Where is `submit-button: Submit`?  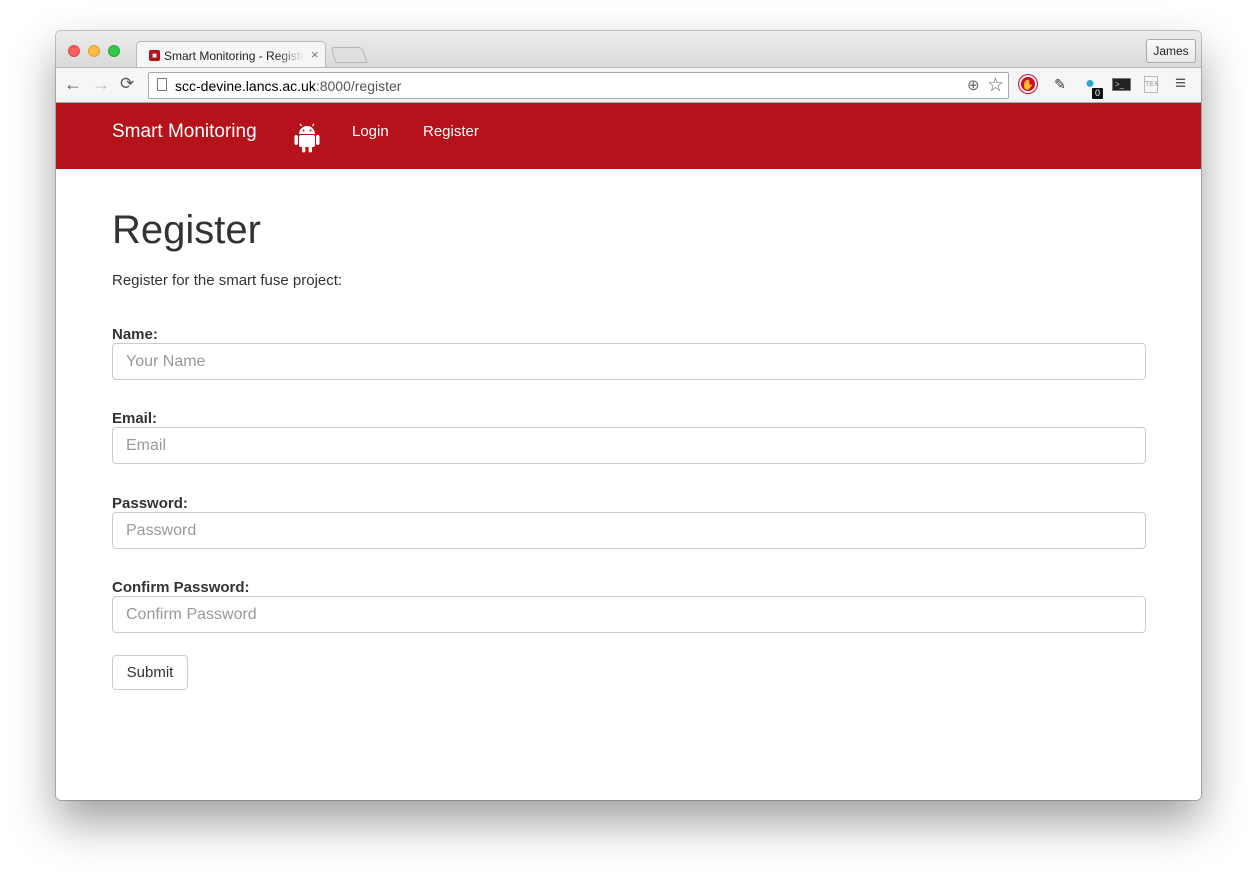 submit-button: Submit is located at coordinates (150, 672).